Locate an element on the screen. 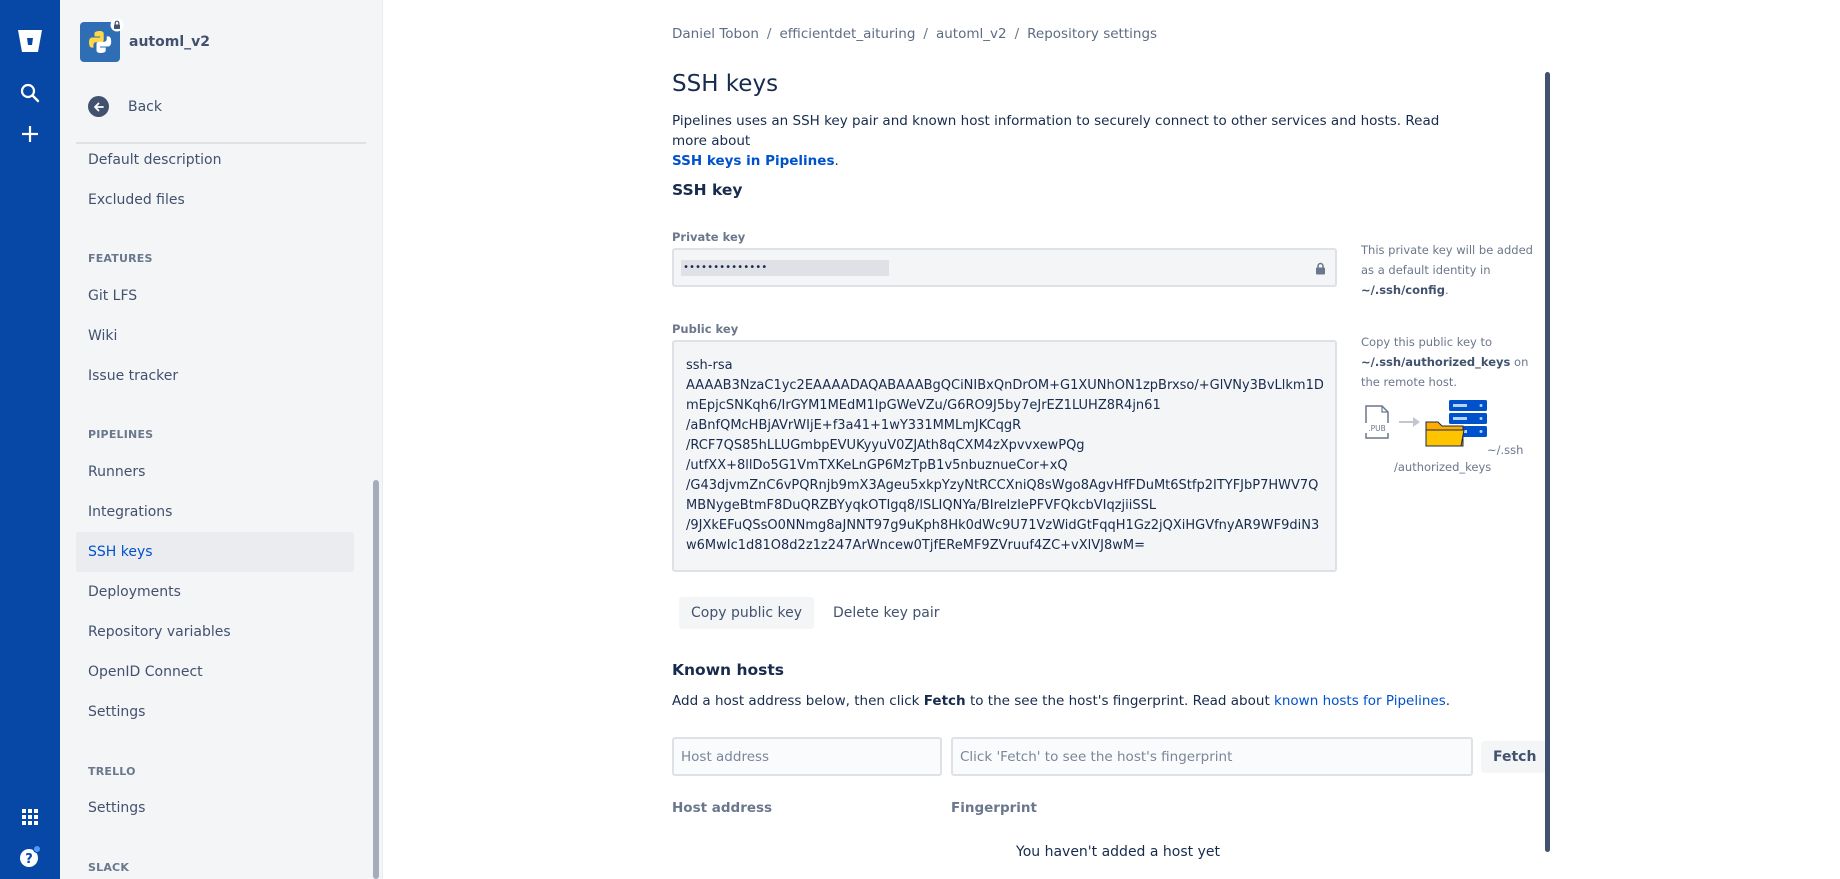  repository-name: automl_v2 is located at coordinates (169, 42).